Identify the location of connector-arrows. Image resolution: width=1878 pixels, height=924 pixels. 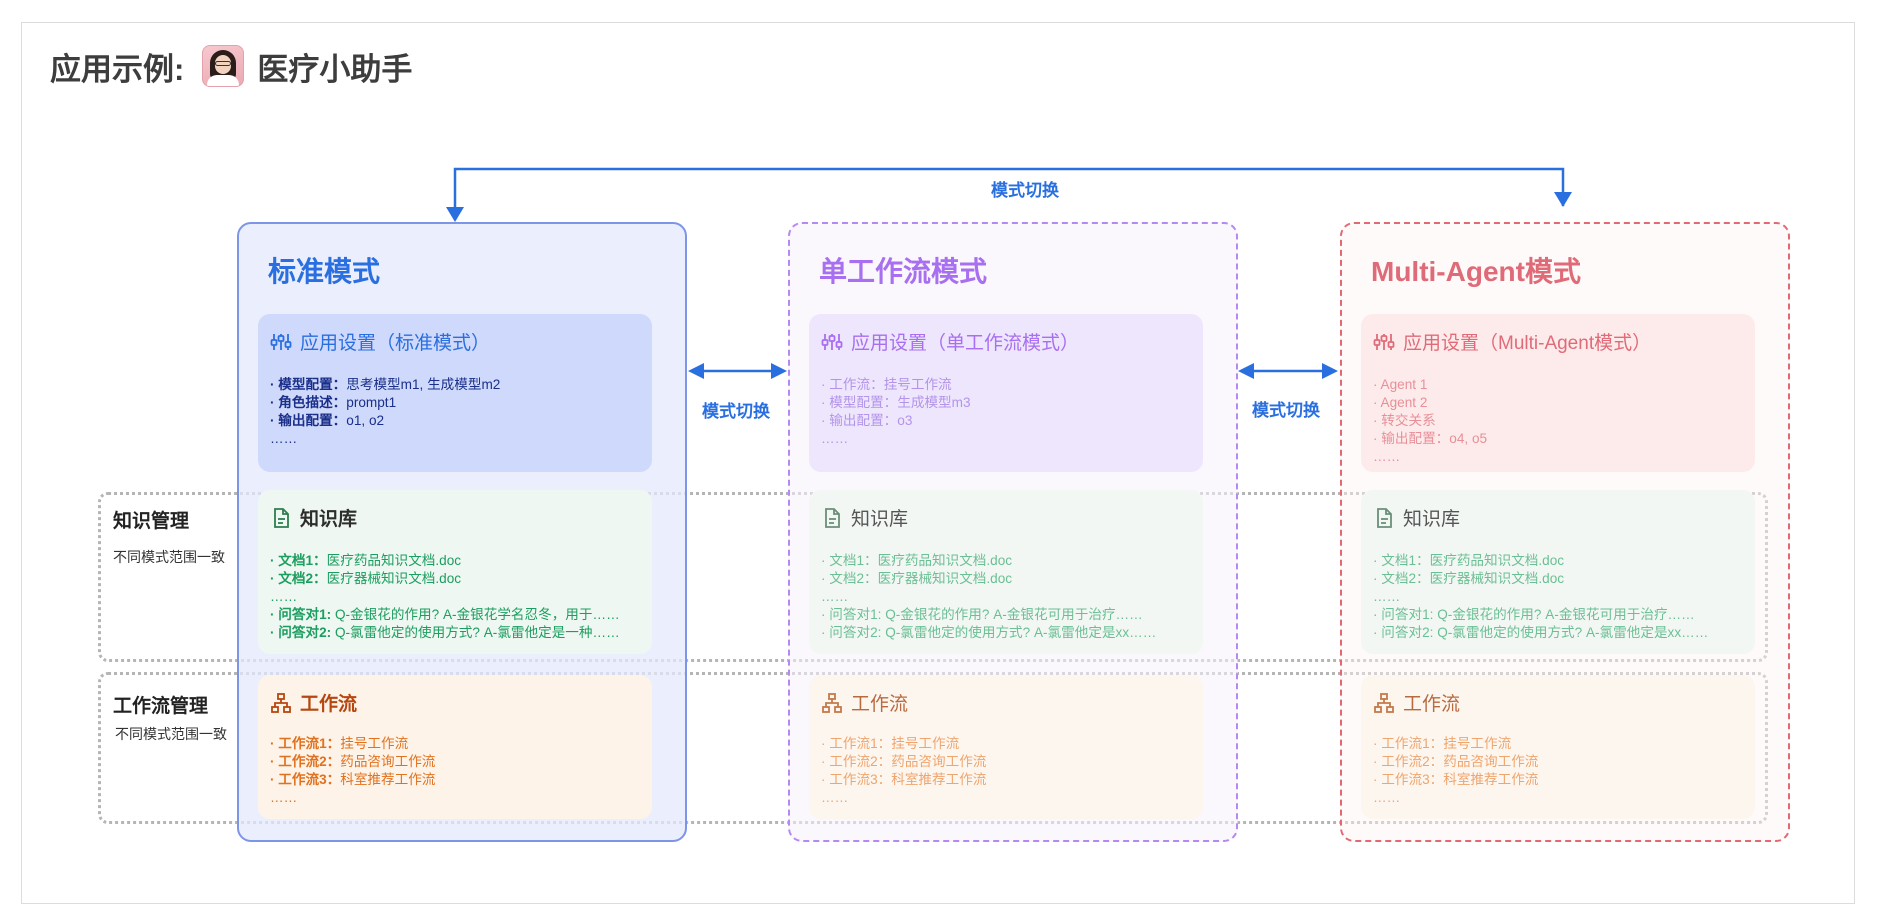
(1009, 273).